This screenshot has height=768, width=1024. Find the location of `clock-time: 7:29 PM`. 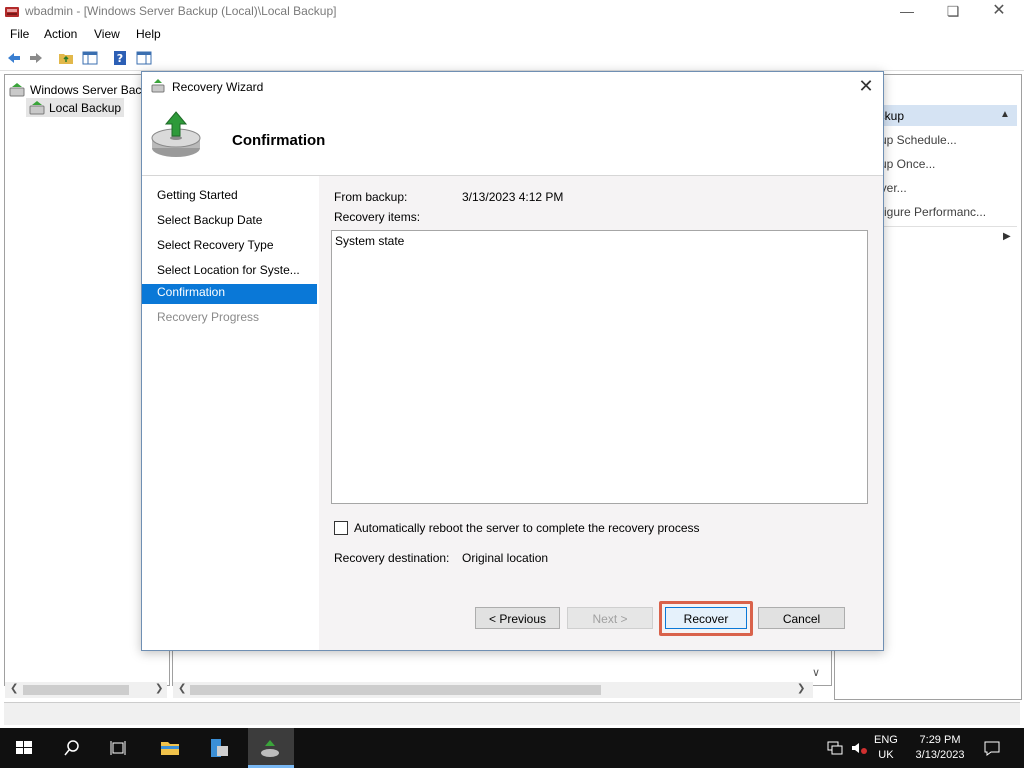

clock-time: 7:29 PM is located at coordinates (940, 740).